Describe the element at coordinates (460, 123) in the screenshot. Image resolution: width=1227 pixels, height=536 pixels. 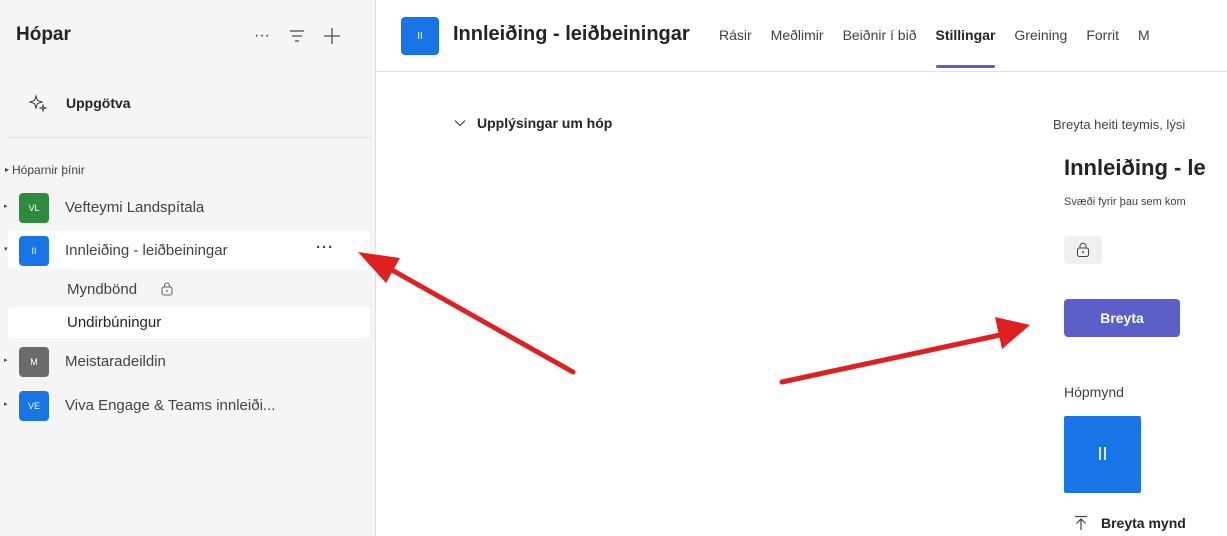
I see `chevron-down-icon` at that location.